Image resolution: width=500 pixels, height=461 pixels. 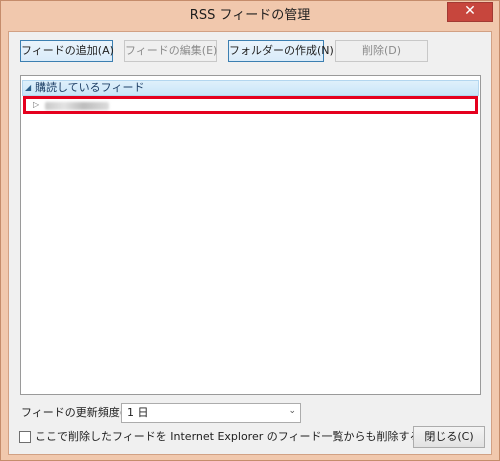 What do you see at coordinates (211, 413) in the screenshot?
I see `update-frequency-select: 1 日 ⌄` at bounding box center [211, 413].